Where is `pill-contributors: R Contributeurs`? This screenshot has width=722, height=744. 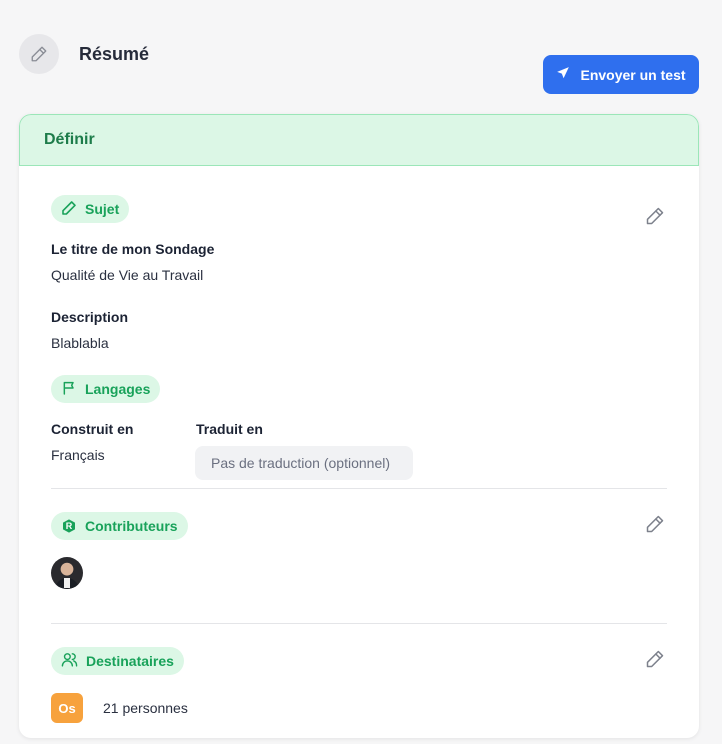
pill-contributors: R Contributeurs is located at coordinates (119, 526).